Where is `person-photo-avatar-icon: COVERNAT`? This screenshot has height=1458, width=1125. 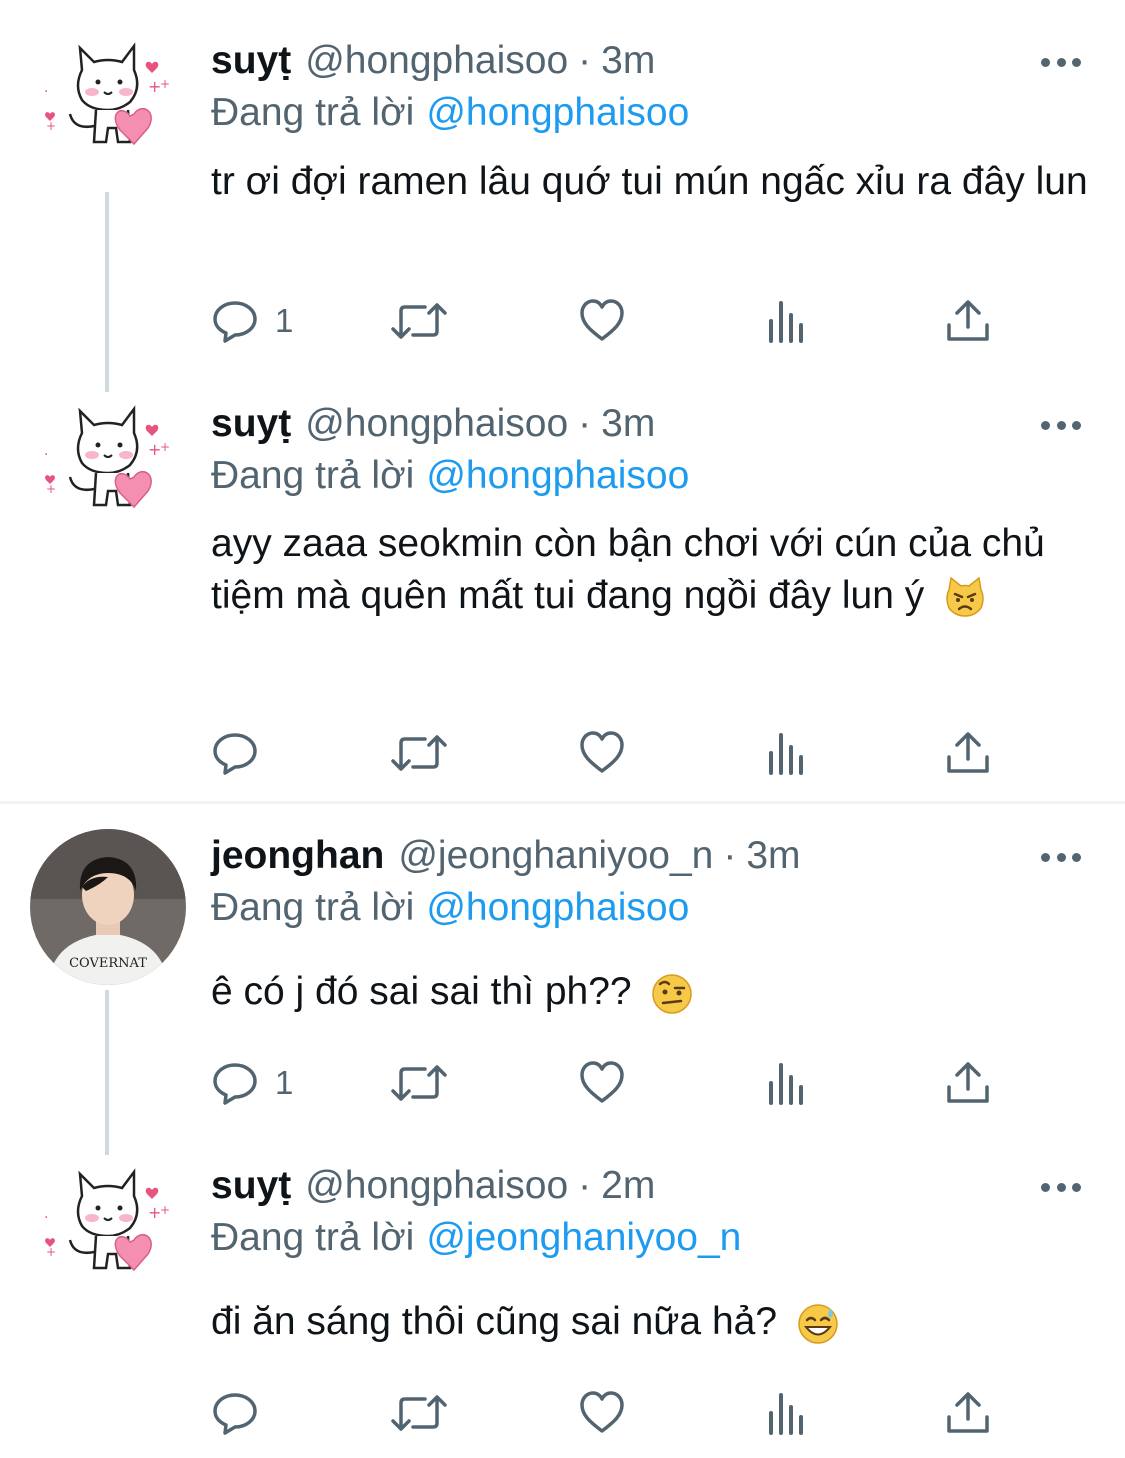
person-photo-avatar-icon: COVERNAT is located at coordinates (108, 907).